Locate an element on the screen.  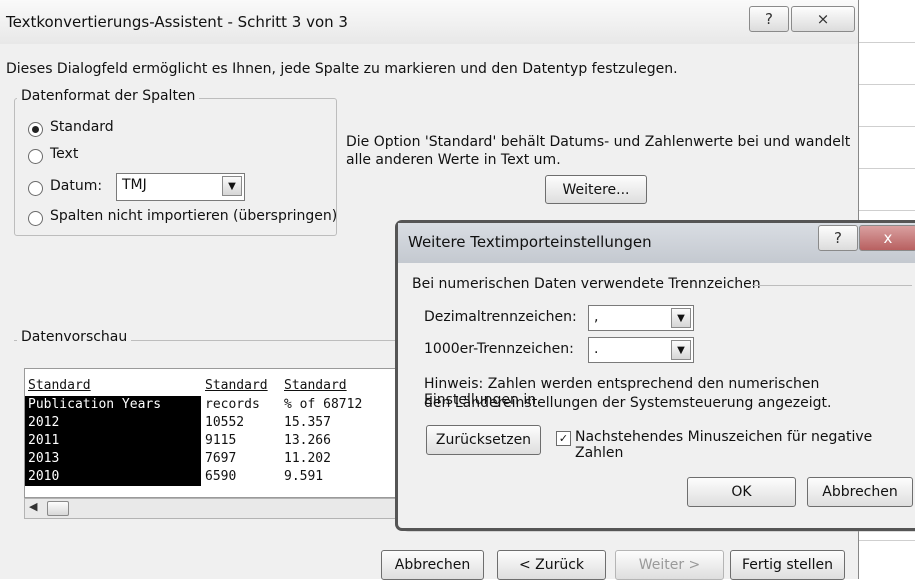
preview-cell: 9.591 is located at coordinates (304, 476).